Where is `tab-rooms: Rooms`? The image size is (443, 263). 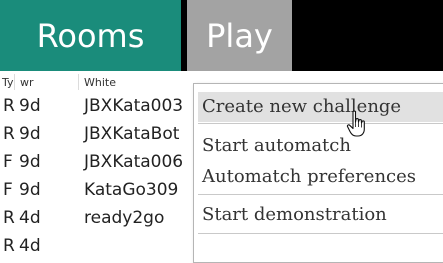
tab-rooms: Rooms is located at coordinates (90, 35).